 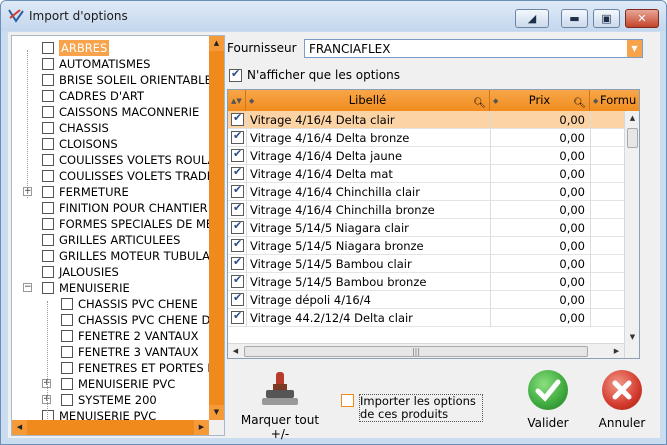 I want to click on tree-item: + FERMETURE, so click(x=110, y=192).